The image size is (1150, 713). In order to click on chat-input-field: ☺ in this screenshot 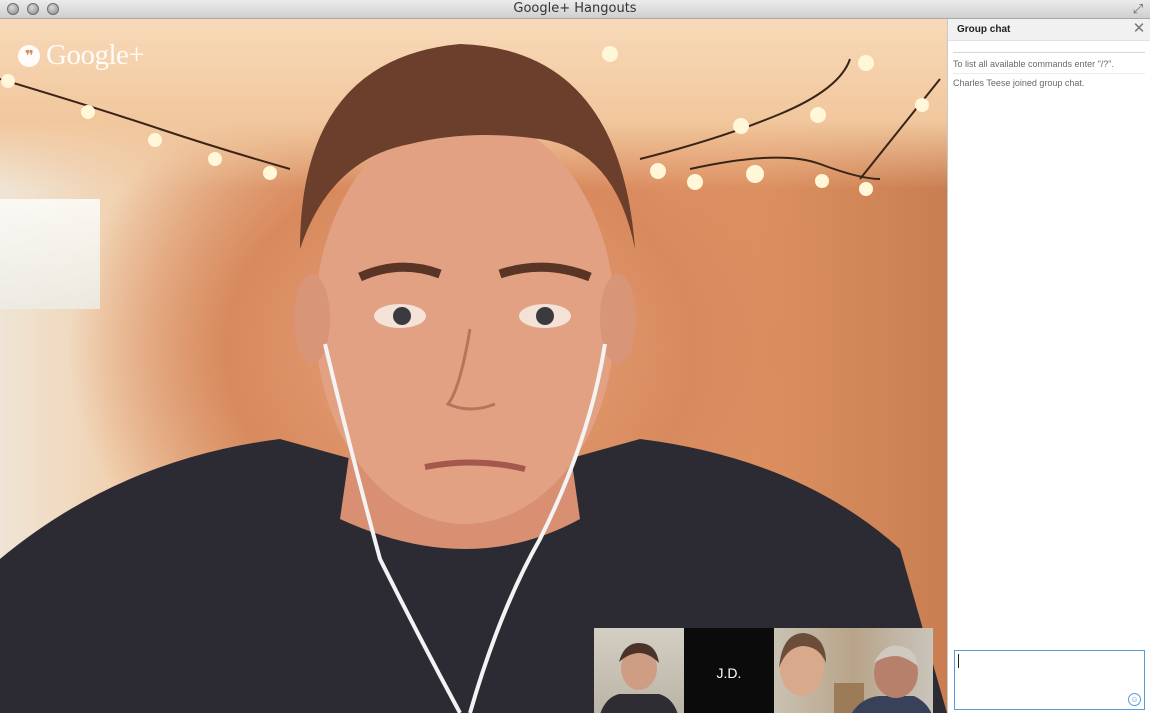, I will do `click(1049, 680)`.